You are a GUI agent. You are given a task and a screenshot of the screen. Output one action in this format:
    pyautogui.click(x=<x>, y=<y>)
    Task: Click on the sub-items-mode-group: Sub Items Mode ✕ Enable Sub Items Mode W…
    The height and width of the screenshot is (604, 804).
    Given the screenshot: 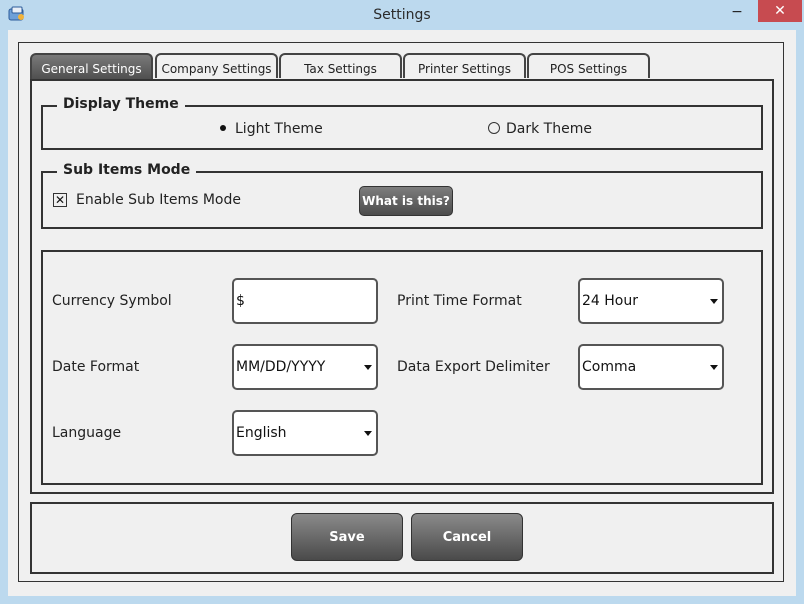 What is the action you would take?
    pyautogui.click(x=402, y=195)
    